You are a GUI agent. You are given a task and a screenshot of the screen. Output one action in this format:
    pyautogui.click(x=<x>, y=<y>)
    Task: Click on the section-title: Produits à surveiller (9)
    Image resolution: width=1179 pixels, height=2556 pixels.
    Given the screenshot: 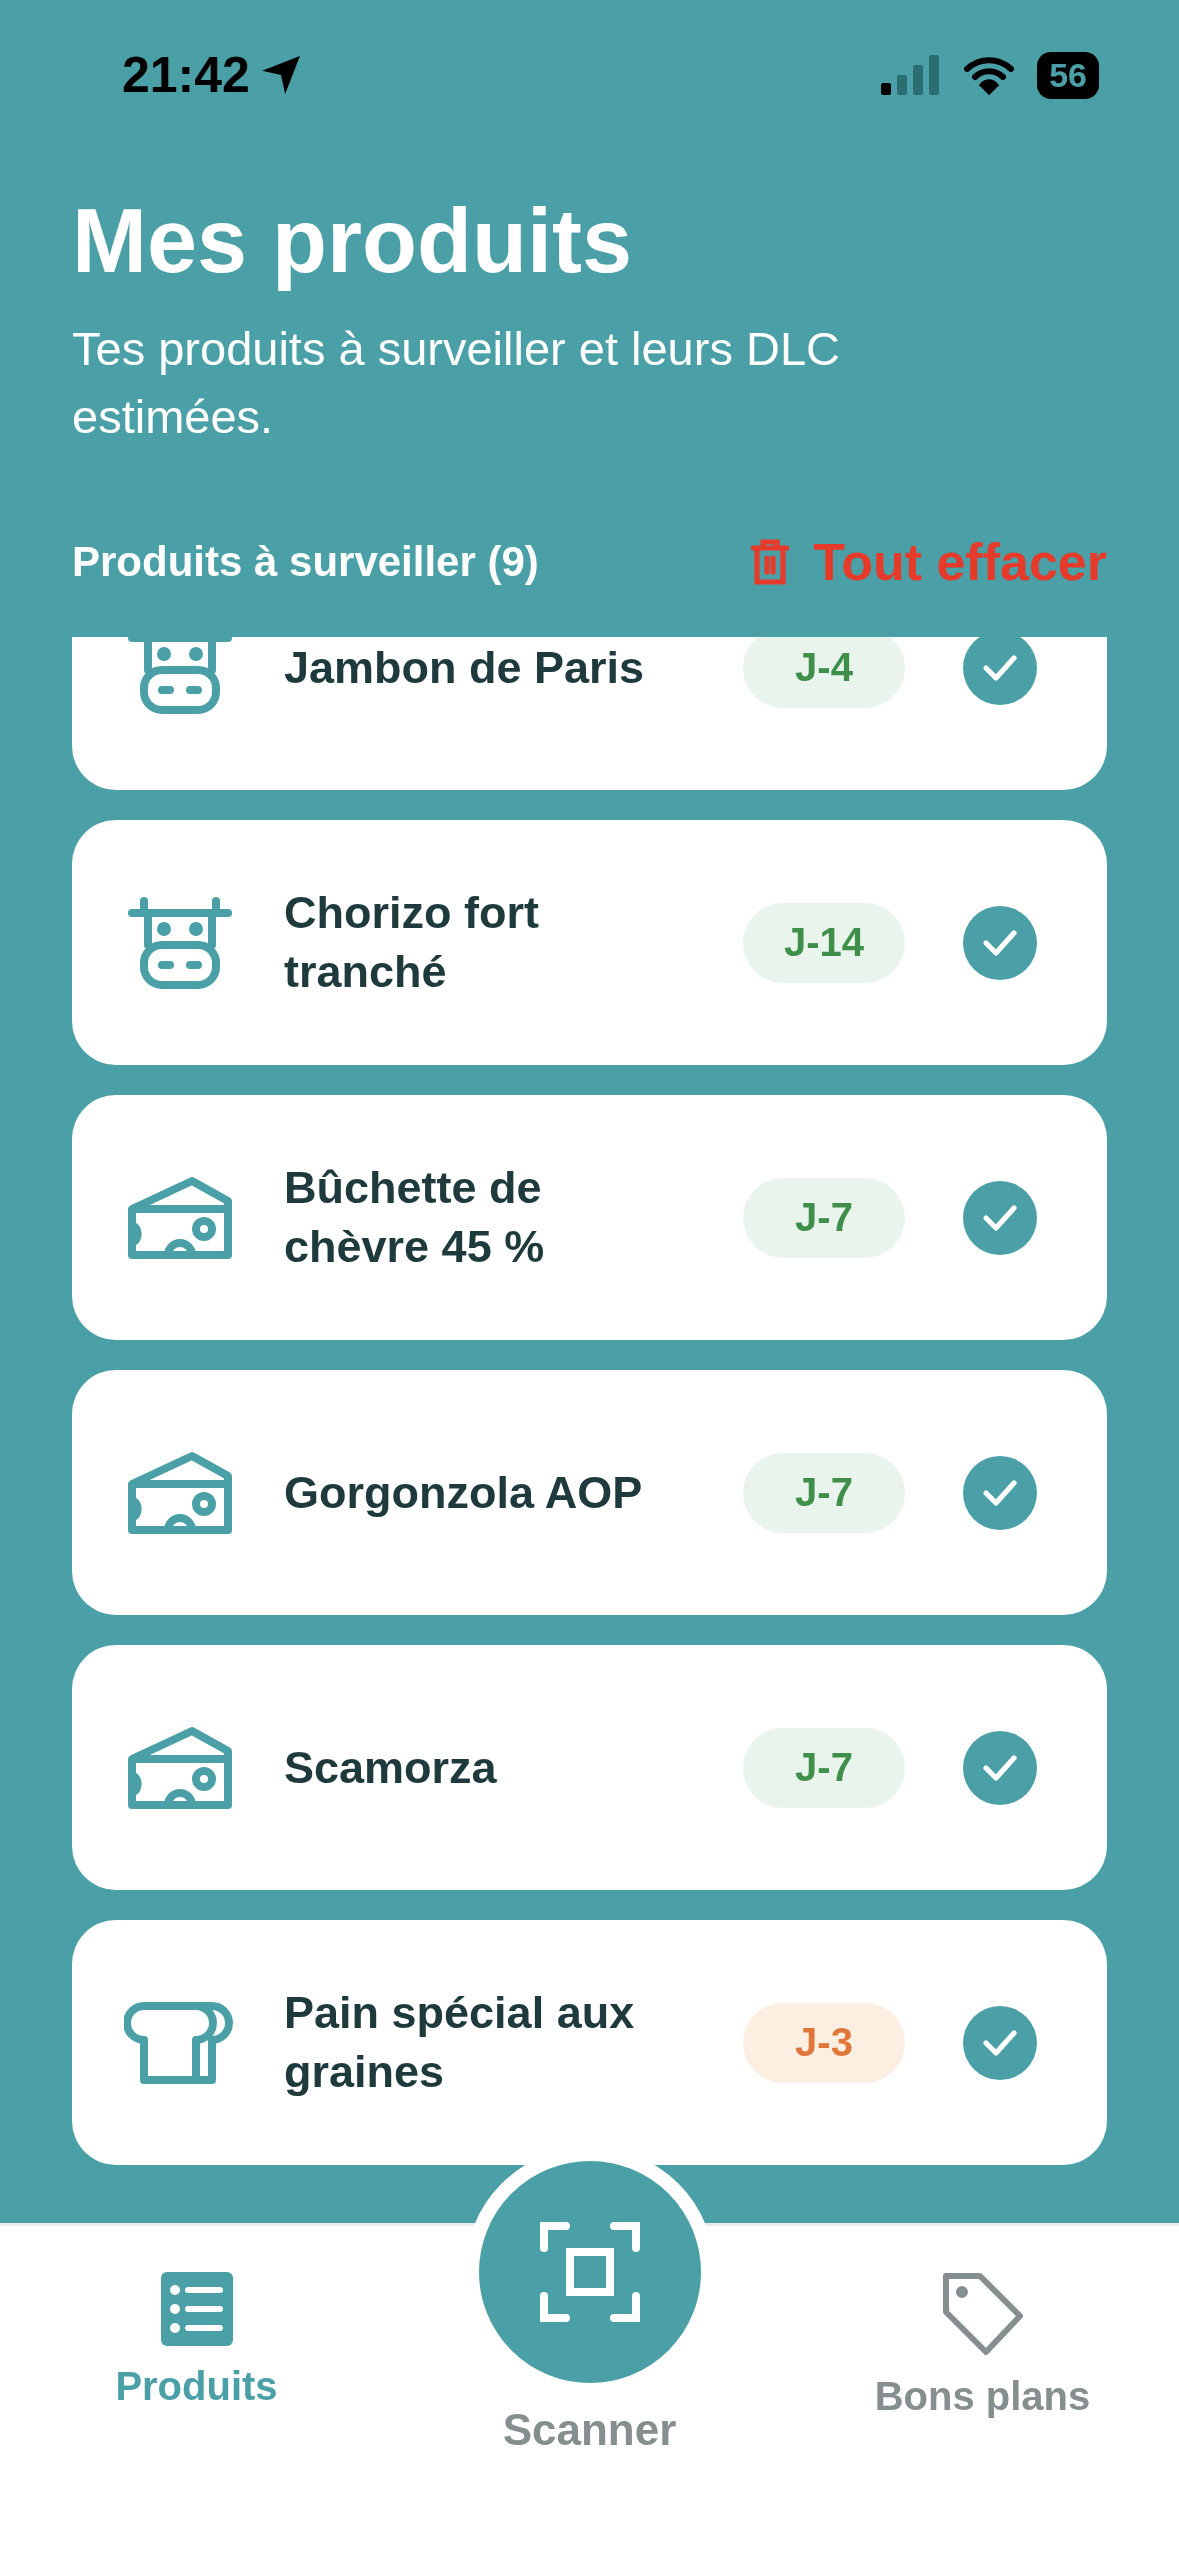 What is the action you would take?
    pyautogui.click(x=305, y=562)
    